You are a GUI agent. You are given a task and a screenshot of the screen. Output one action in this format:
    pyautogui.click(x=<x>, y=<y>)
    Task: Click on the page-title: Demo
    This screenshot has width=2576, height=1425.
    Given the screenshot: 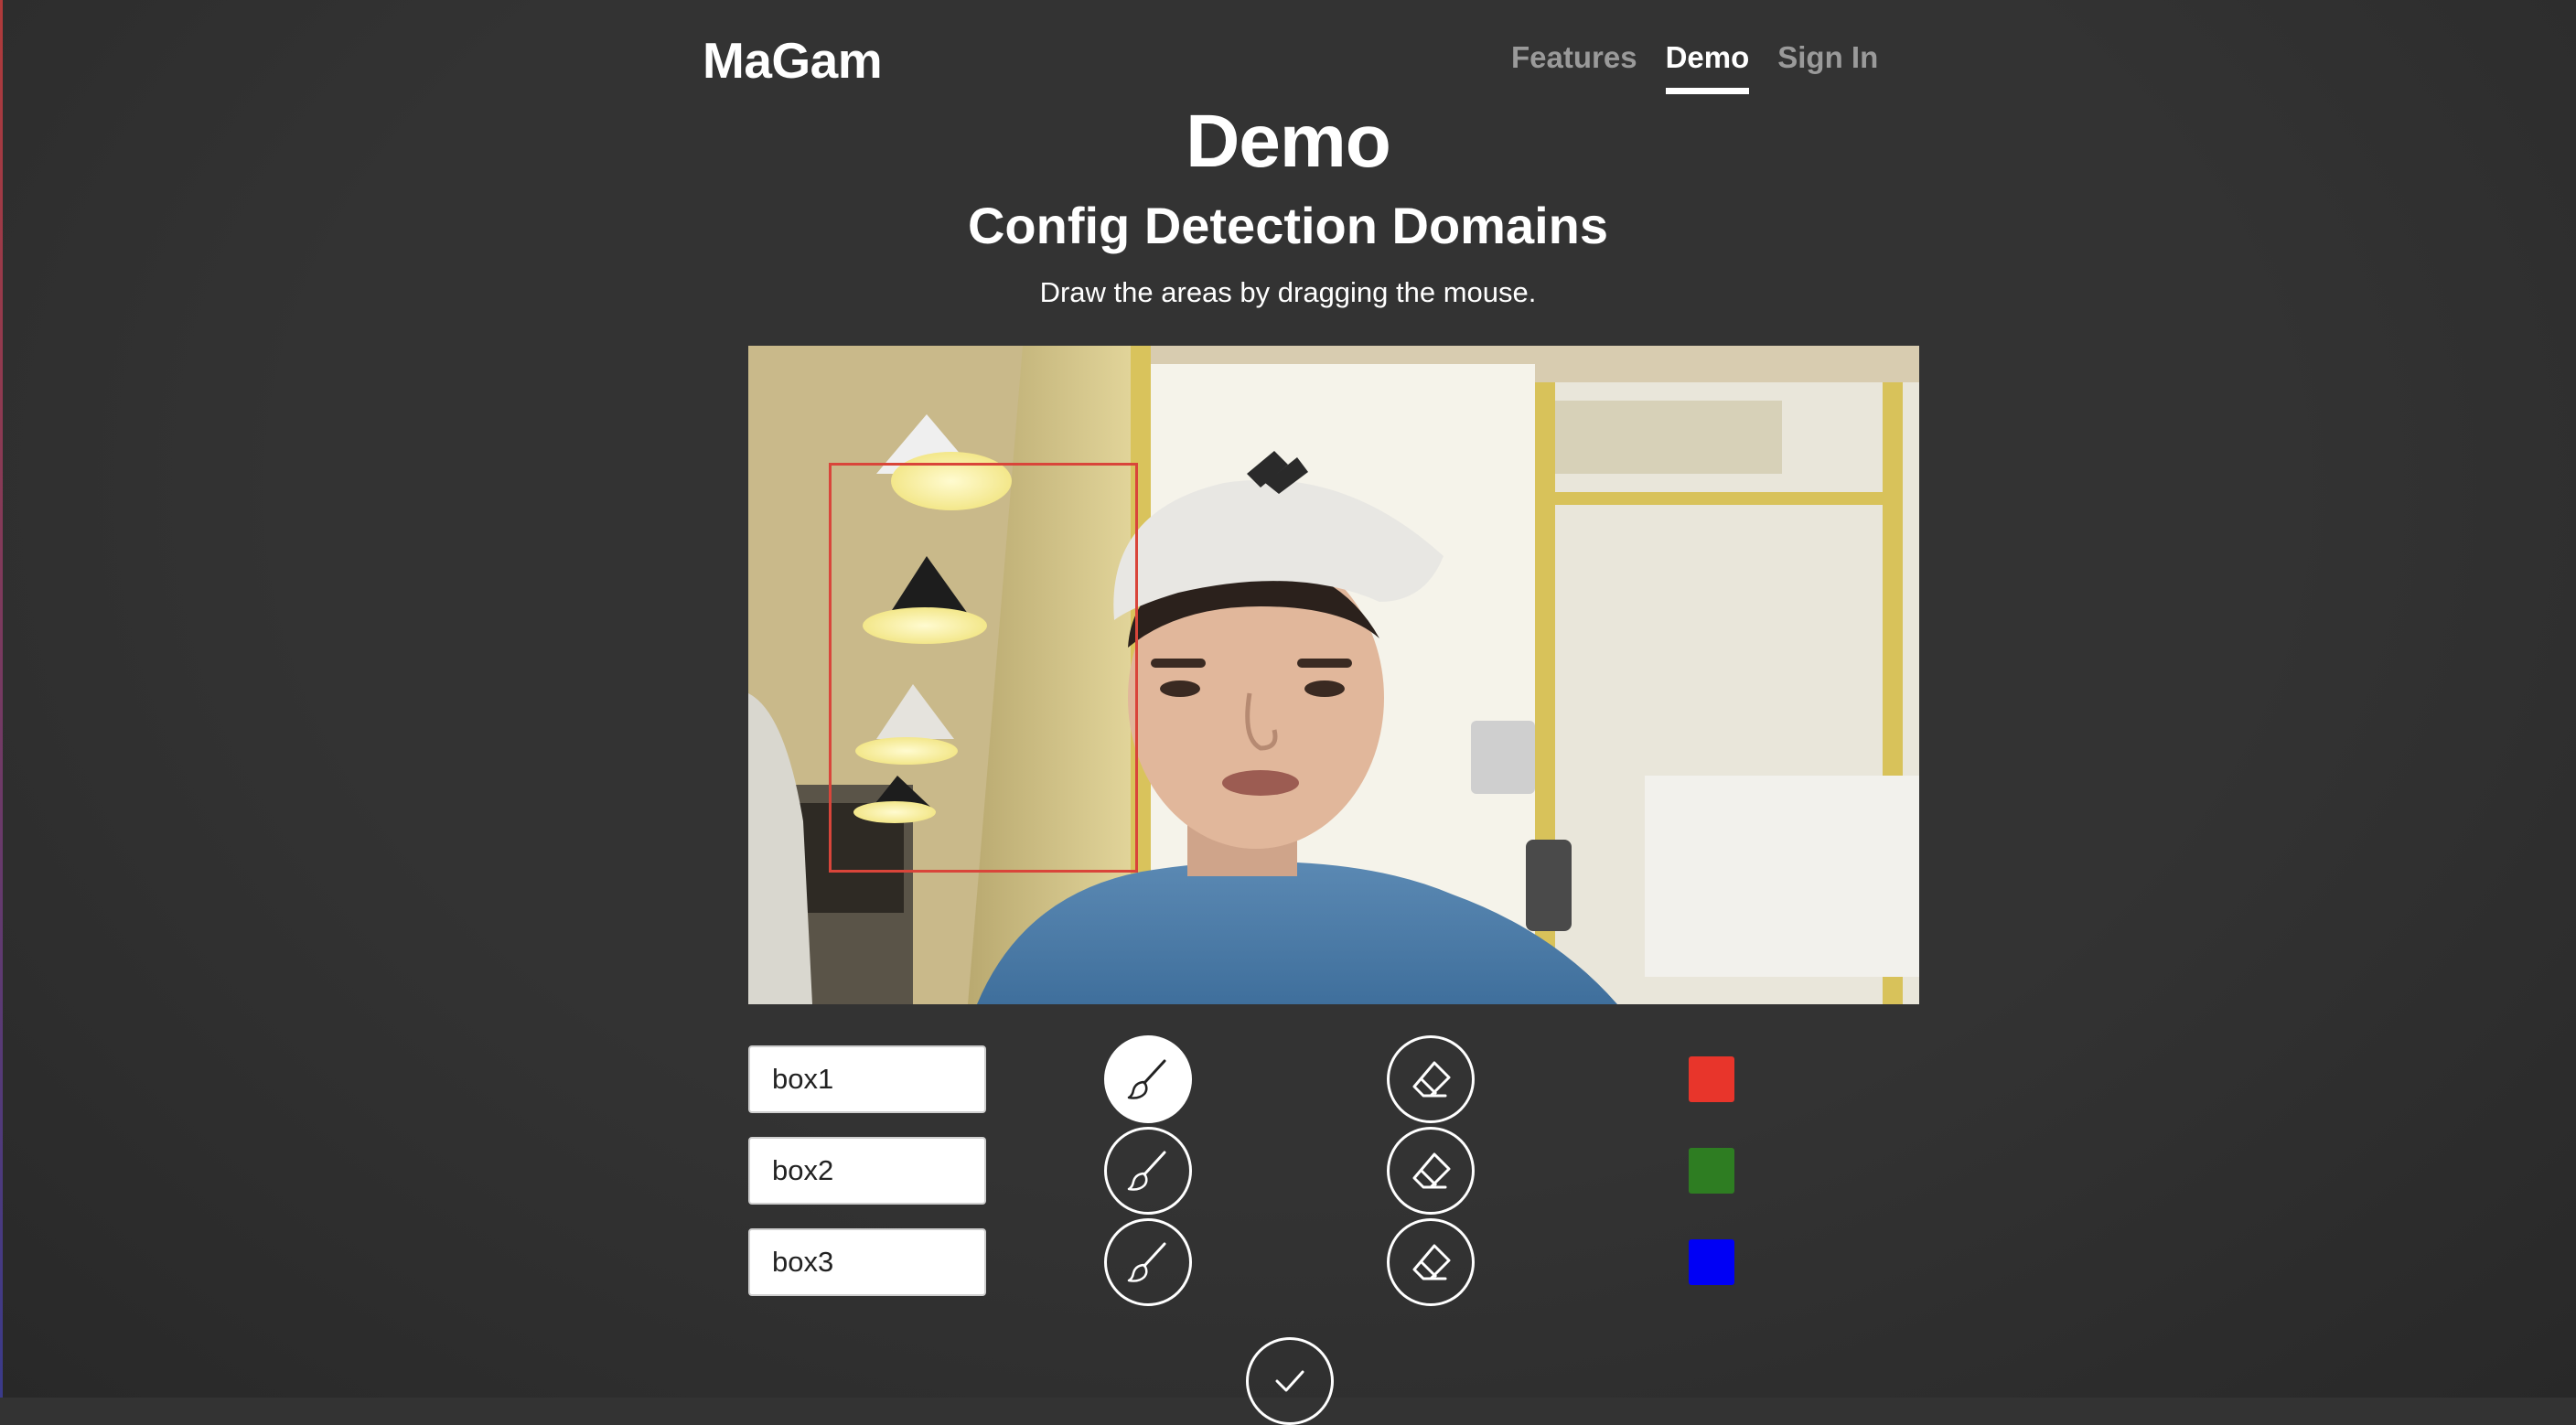 What is the action you would take?
    pyautogui.click(x=1288, y=141)
    